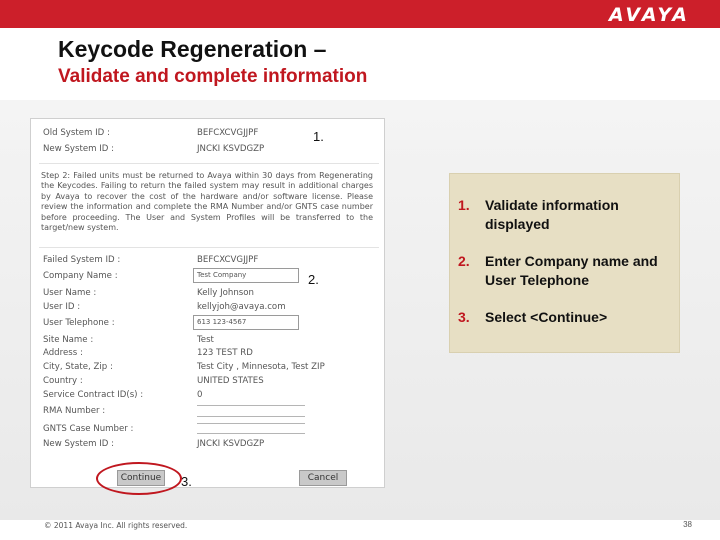  I want to click on marker-2: 2., so click(313, 279).